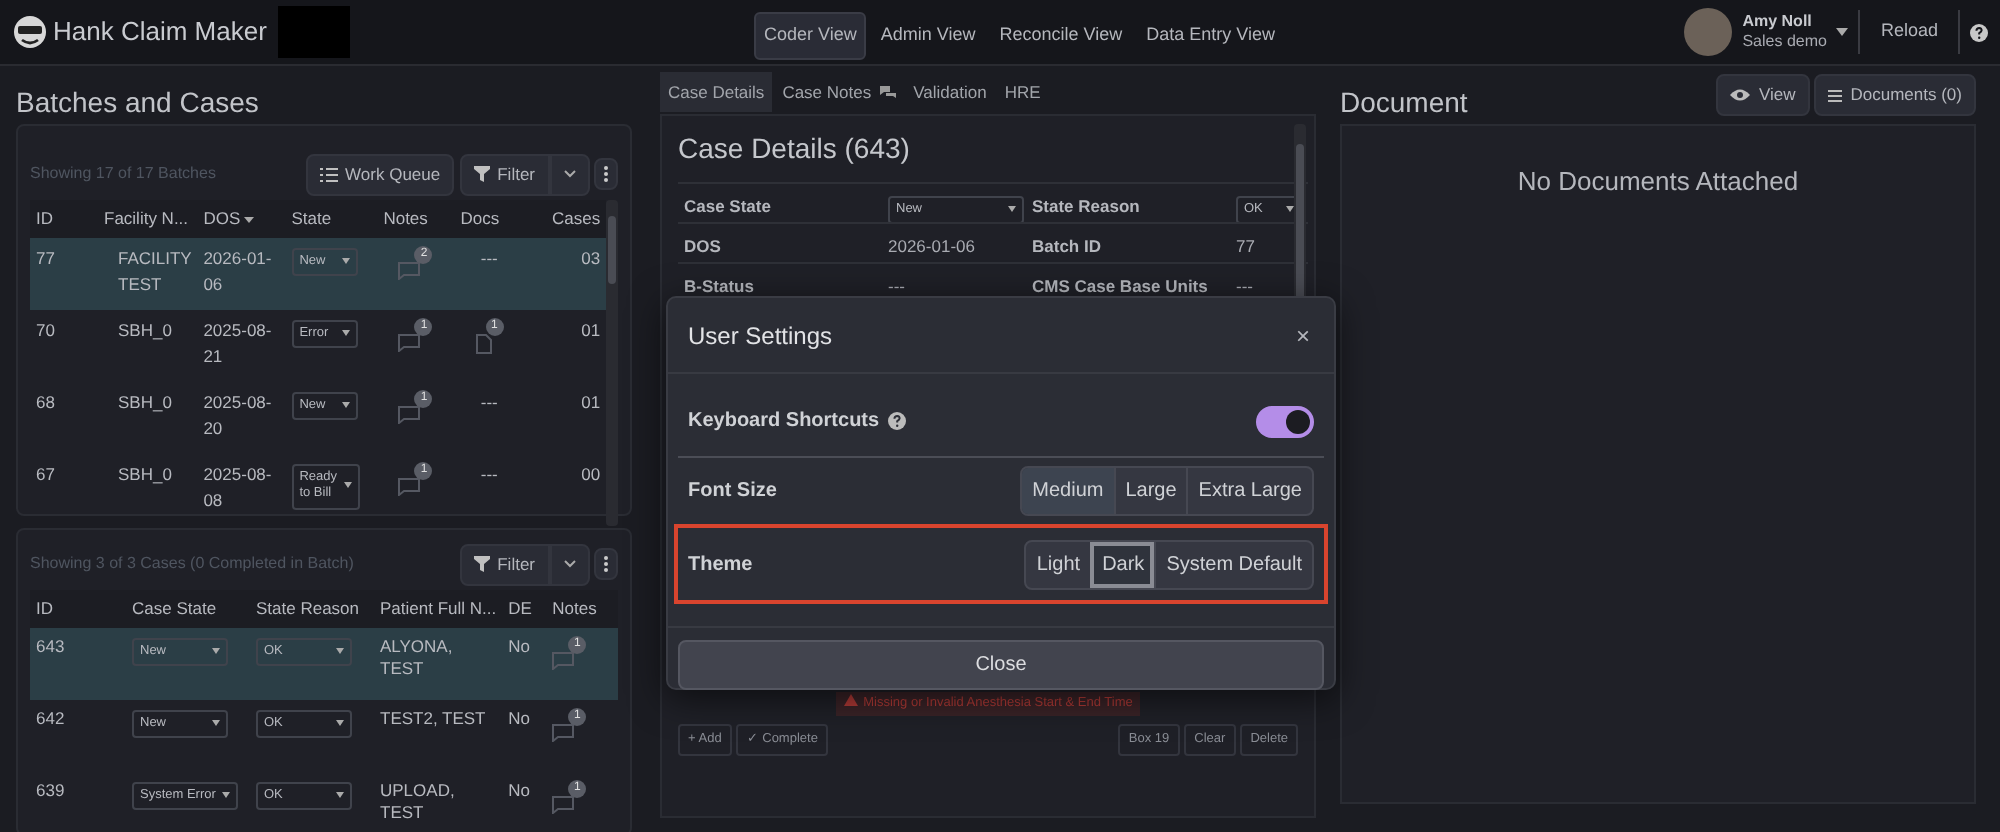 This screenshot has width=2000, height=832. What do you see at coordinates (591, 403) in the screenshot?
I see `table-cell-text: 01` at bounding box center [591, 403].